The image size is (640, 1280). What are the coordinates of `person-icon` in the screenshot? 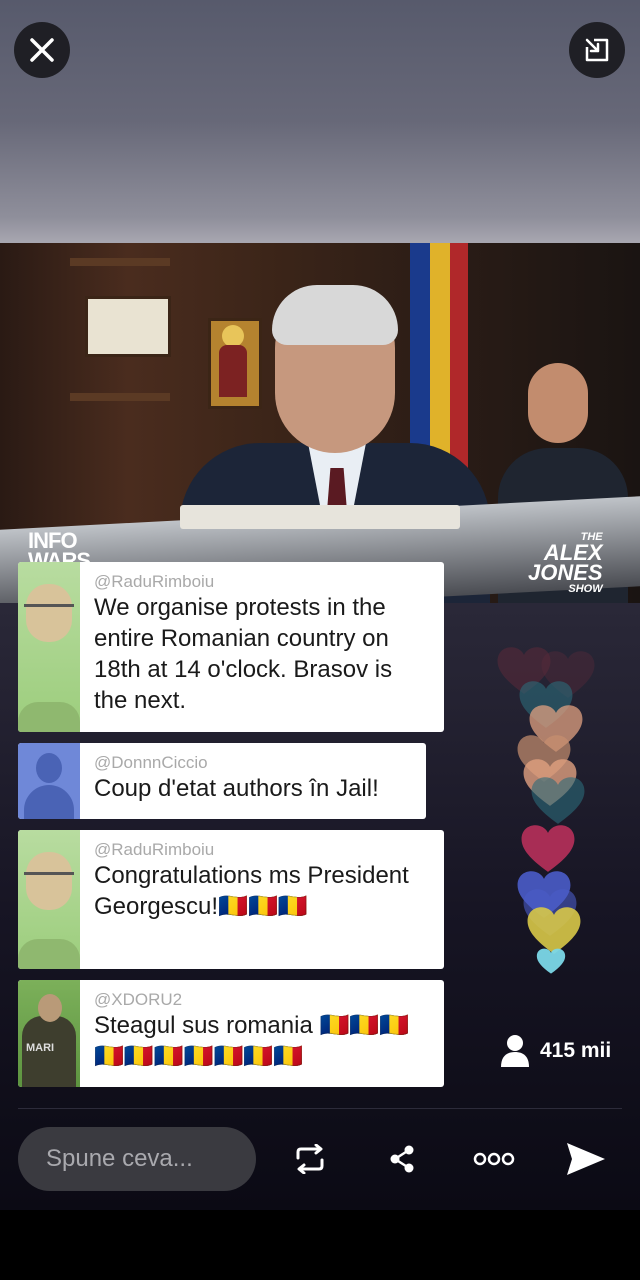 It's located at (515, 1051).